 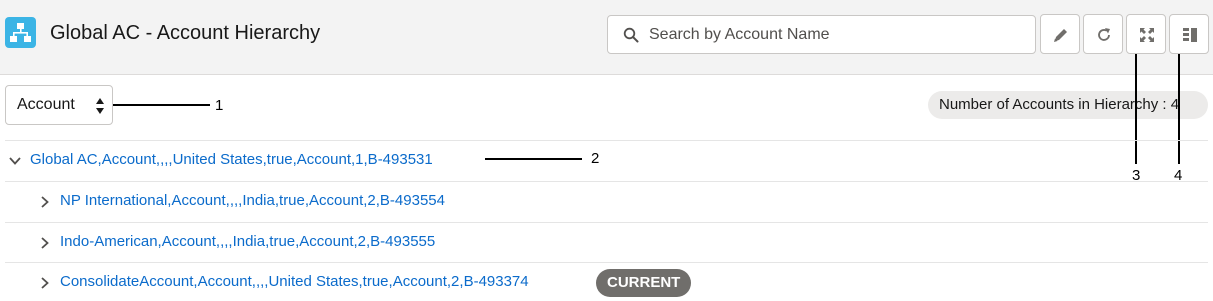 What do you see at coordinates (1060, 34) in the screenshot?
I see `edit-button` at bounding box center [1060, 34].